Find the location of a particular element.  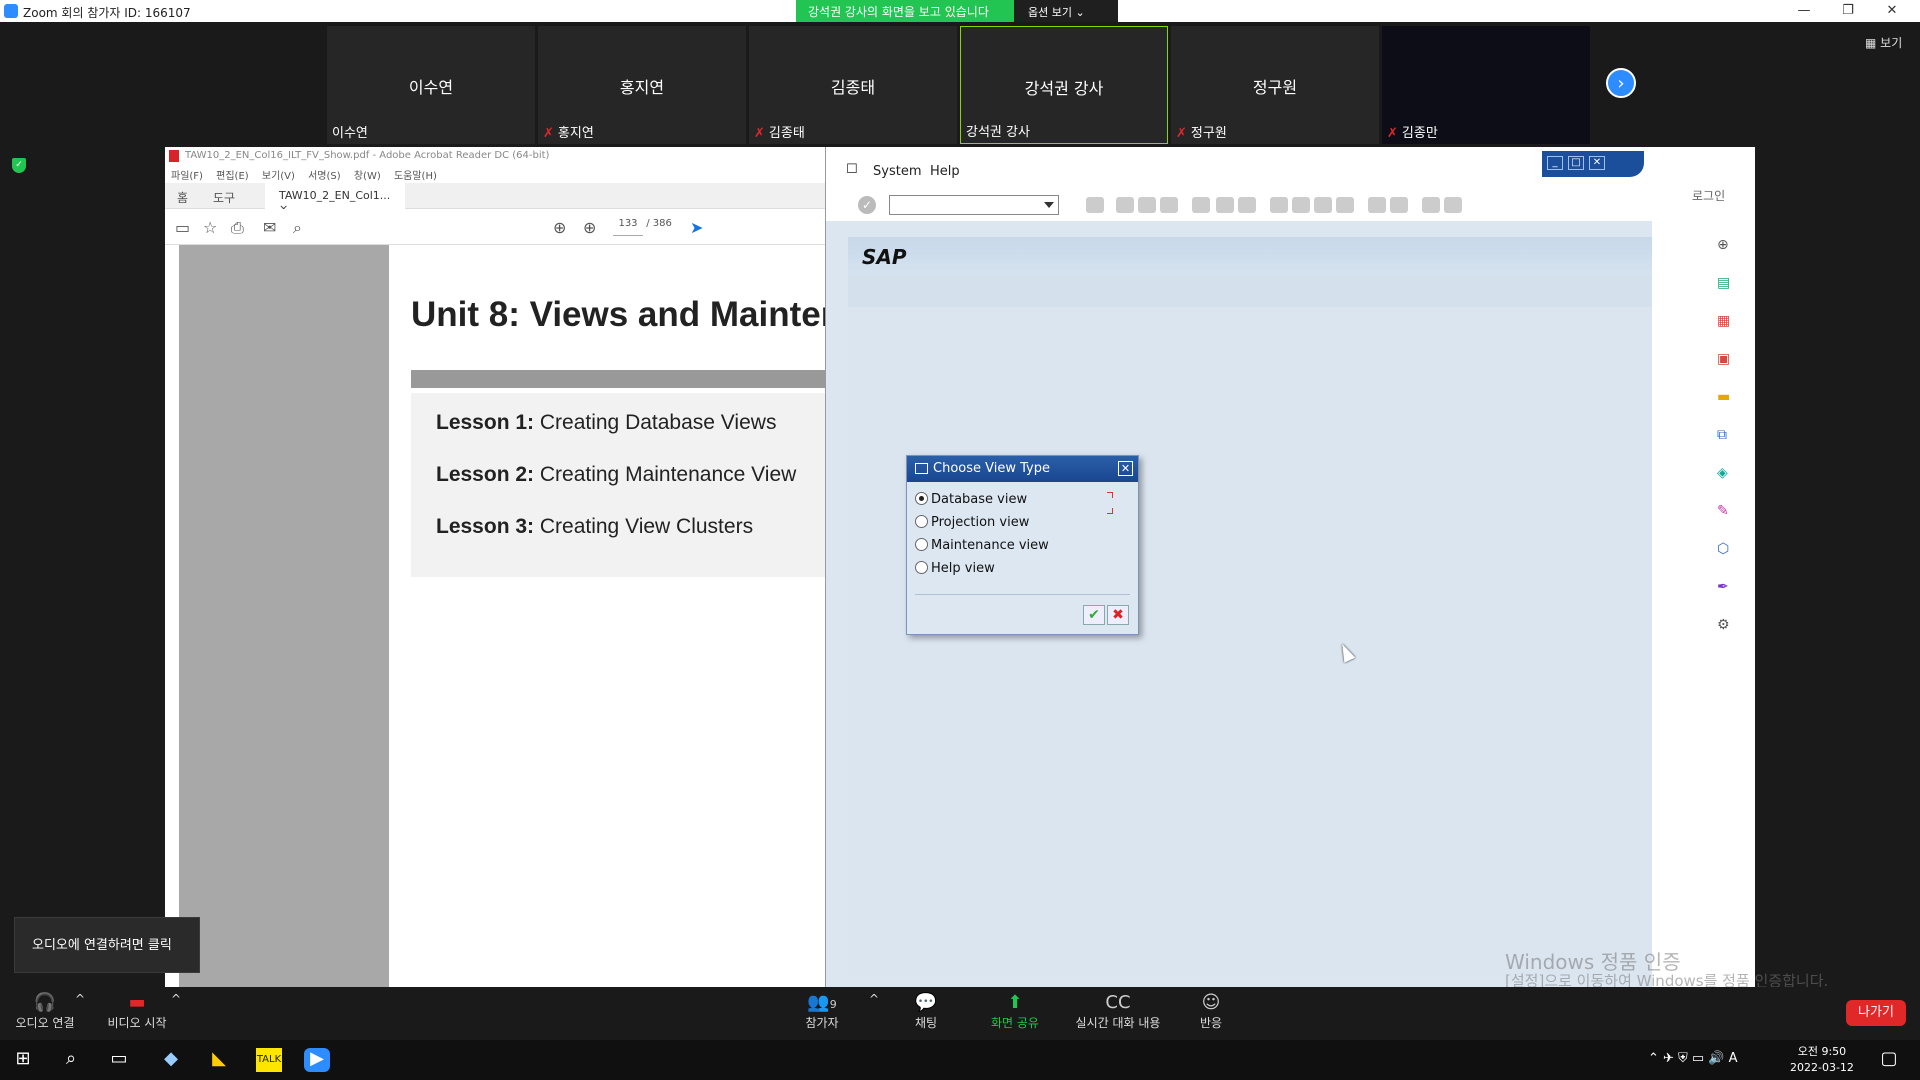

task-view-icon: ▭ is located at coordinates (119, 1060).